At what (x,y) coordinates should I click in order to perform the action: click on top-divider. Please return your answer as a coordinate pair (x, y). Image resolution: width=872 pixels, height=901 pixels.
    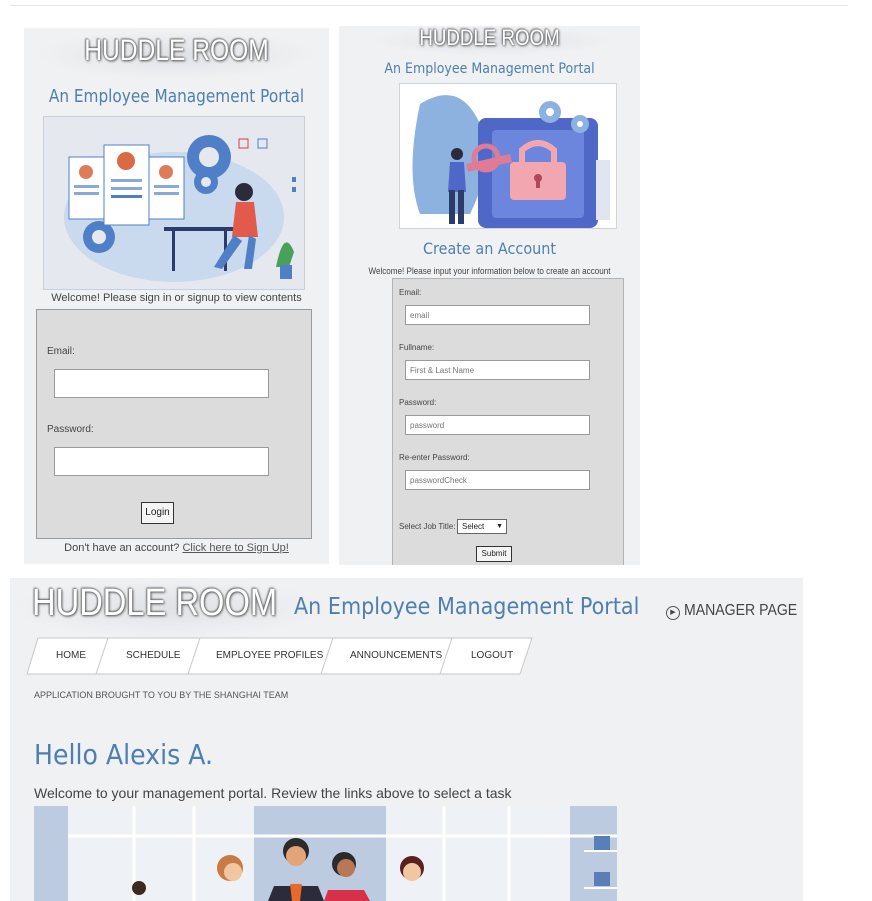
    Looking at the image, I should click on (429, 5).